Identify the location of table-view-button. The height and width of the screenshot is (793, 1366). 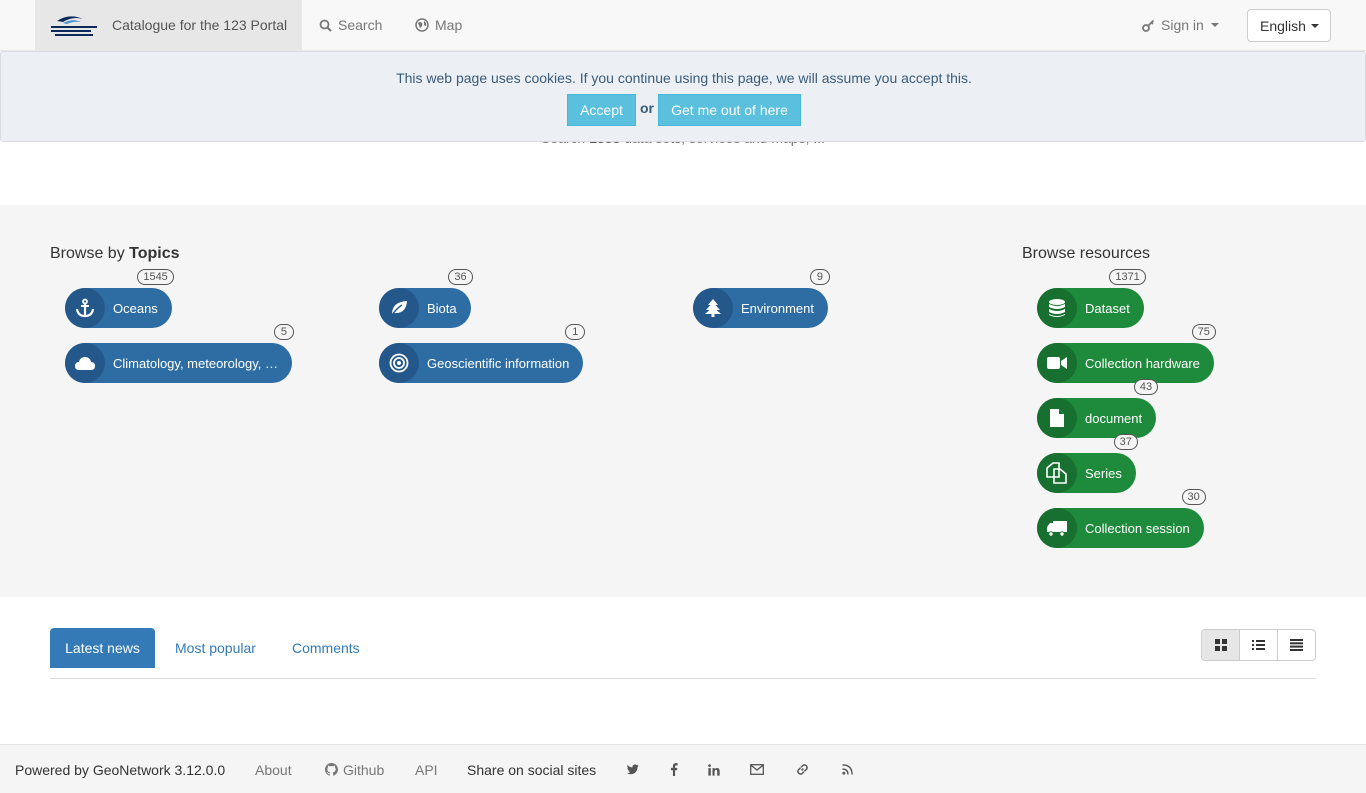
(1296, 645).